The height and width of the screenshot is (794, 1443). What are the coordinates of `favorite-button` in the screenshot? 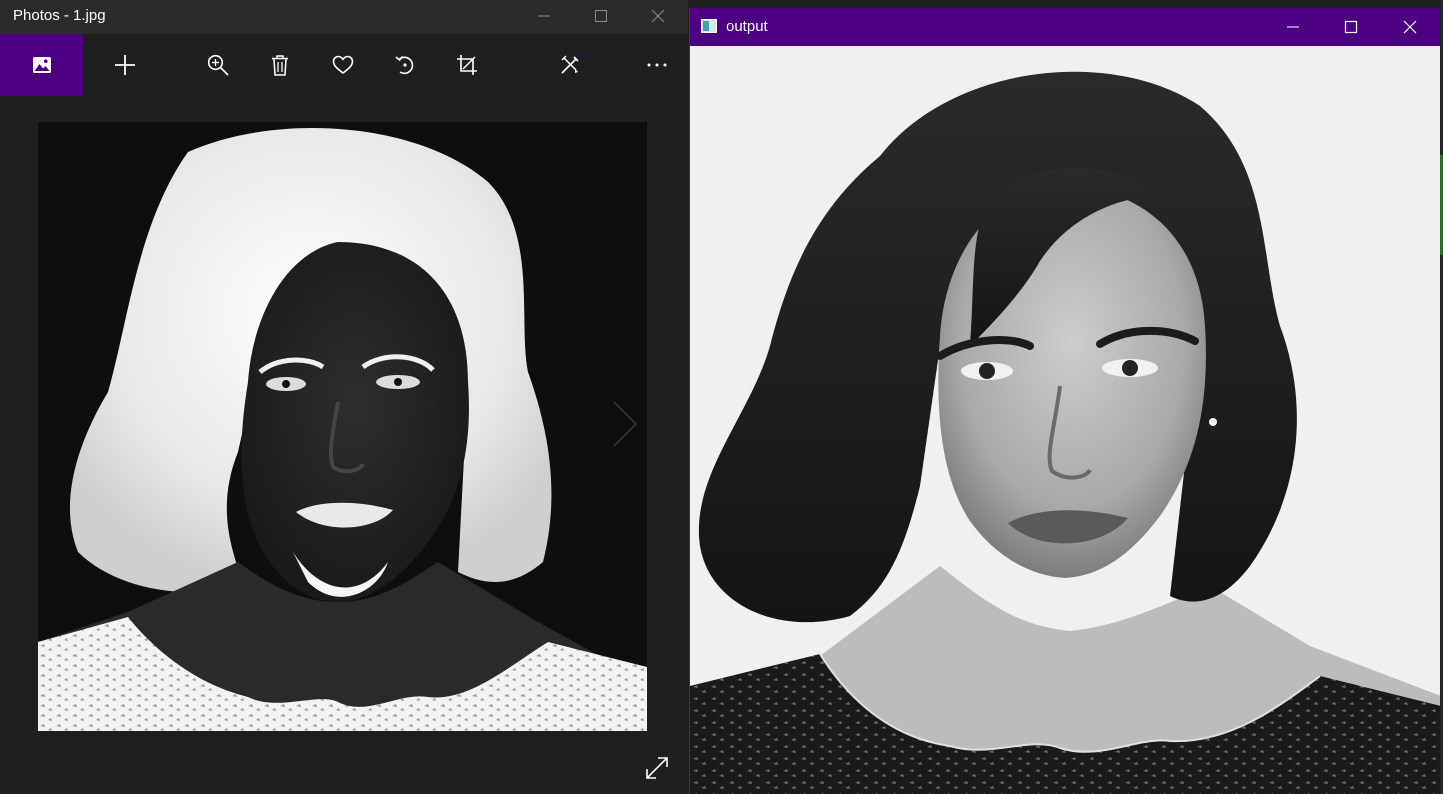 It's located at (343, 65).